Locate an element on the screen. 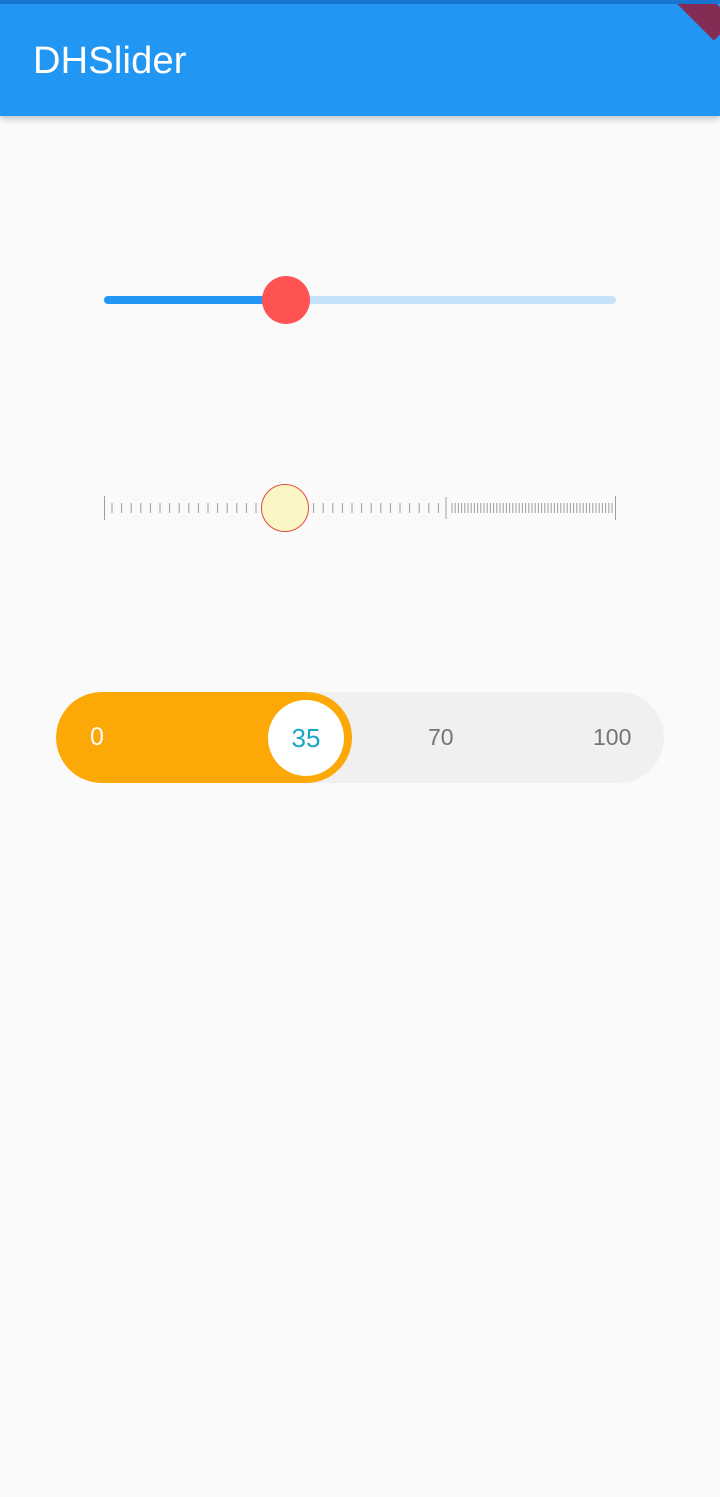 The height and width of the screenshot is (1497, 720). pill-slider-value: 35 is located at coordinates (306, 737).